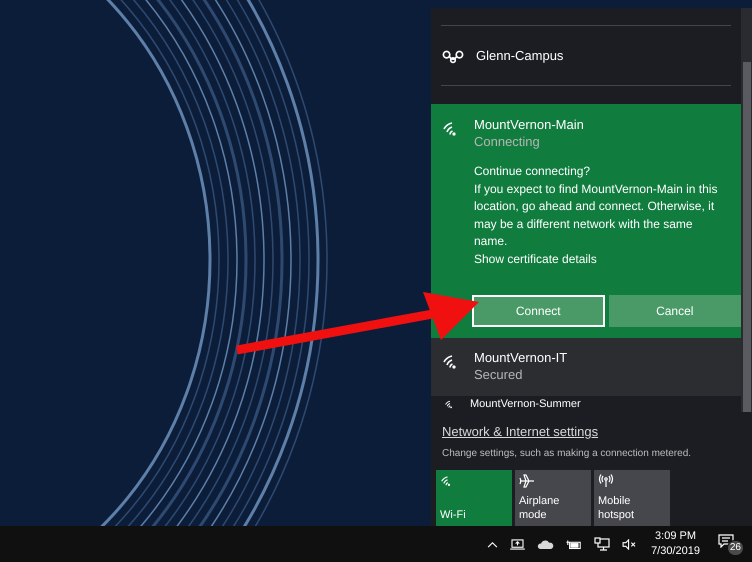 The height and width of the screenshot is (562, 752). Describe the element at coordinates (474, 498) in the screenshot. I see `quick-action-tile: Wi-Fi` at that location.